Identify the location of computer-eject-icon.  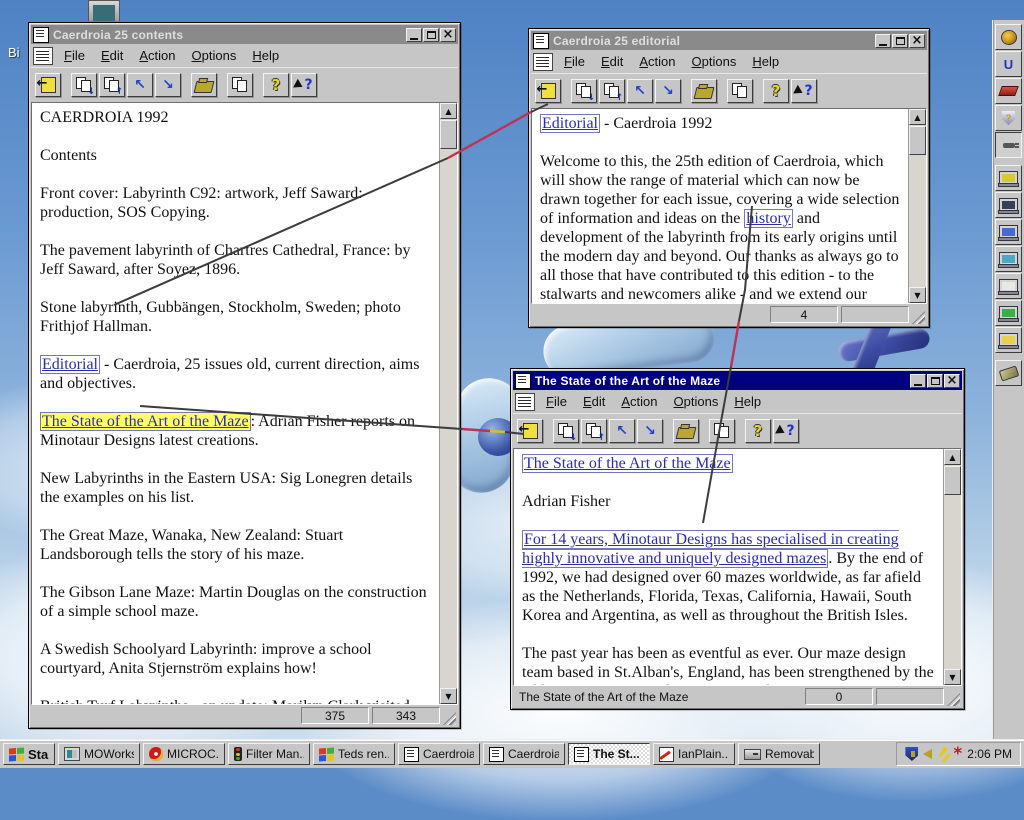
(1008, 286).